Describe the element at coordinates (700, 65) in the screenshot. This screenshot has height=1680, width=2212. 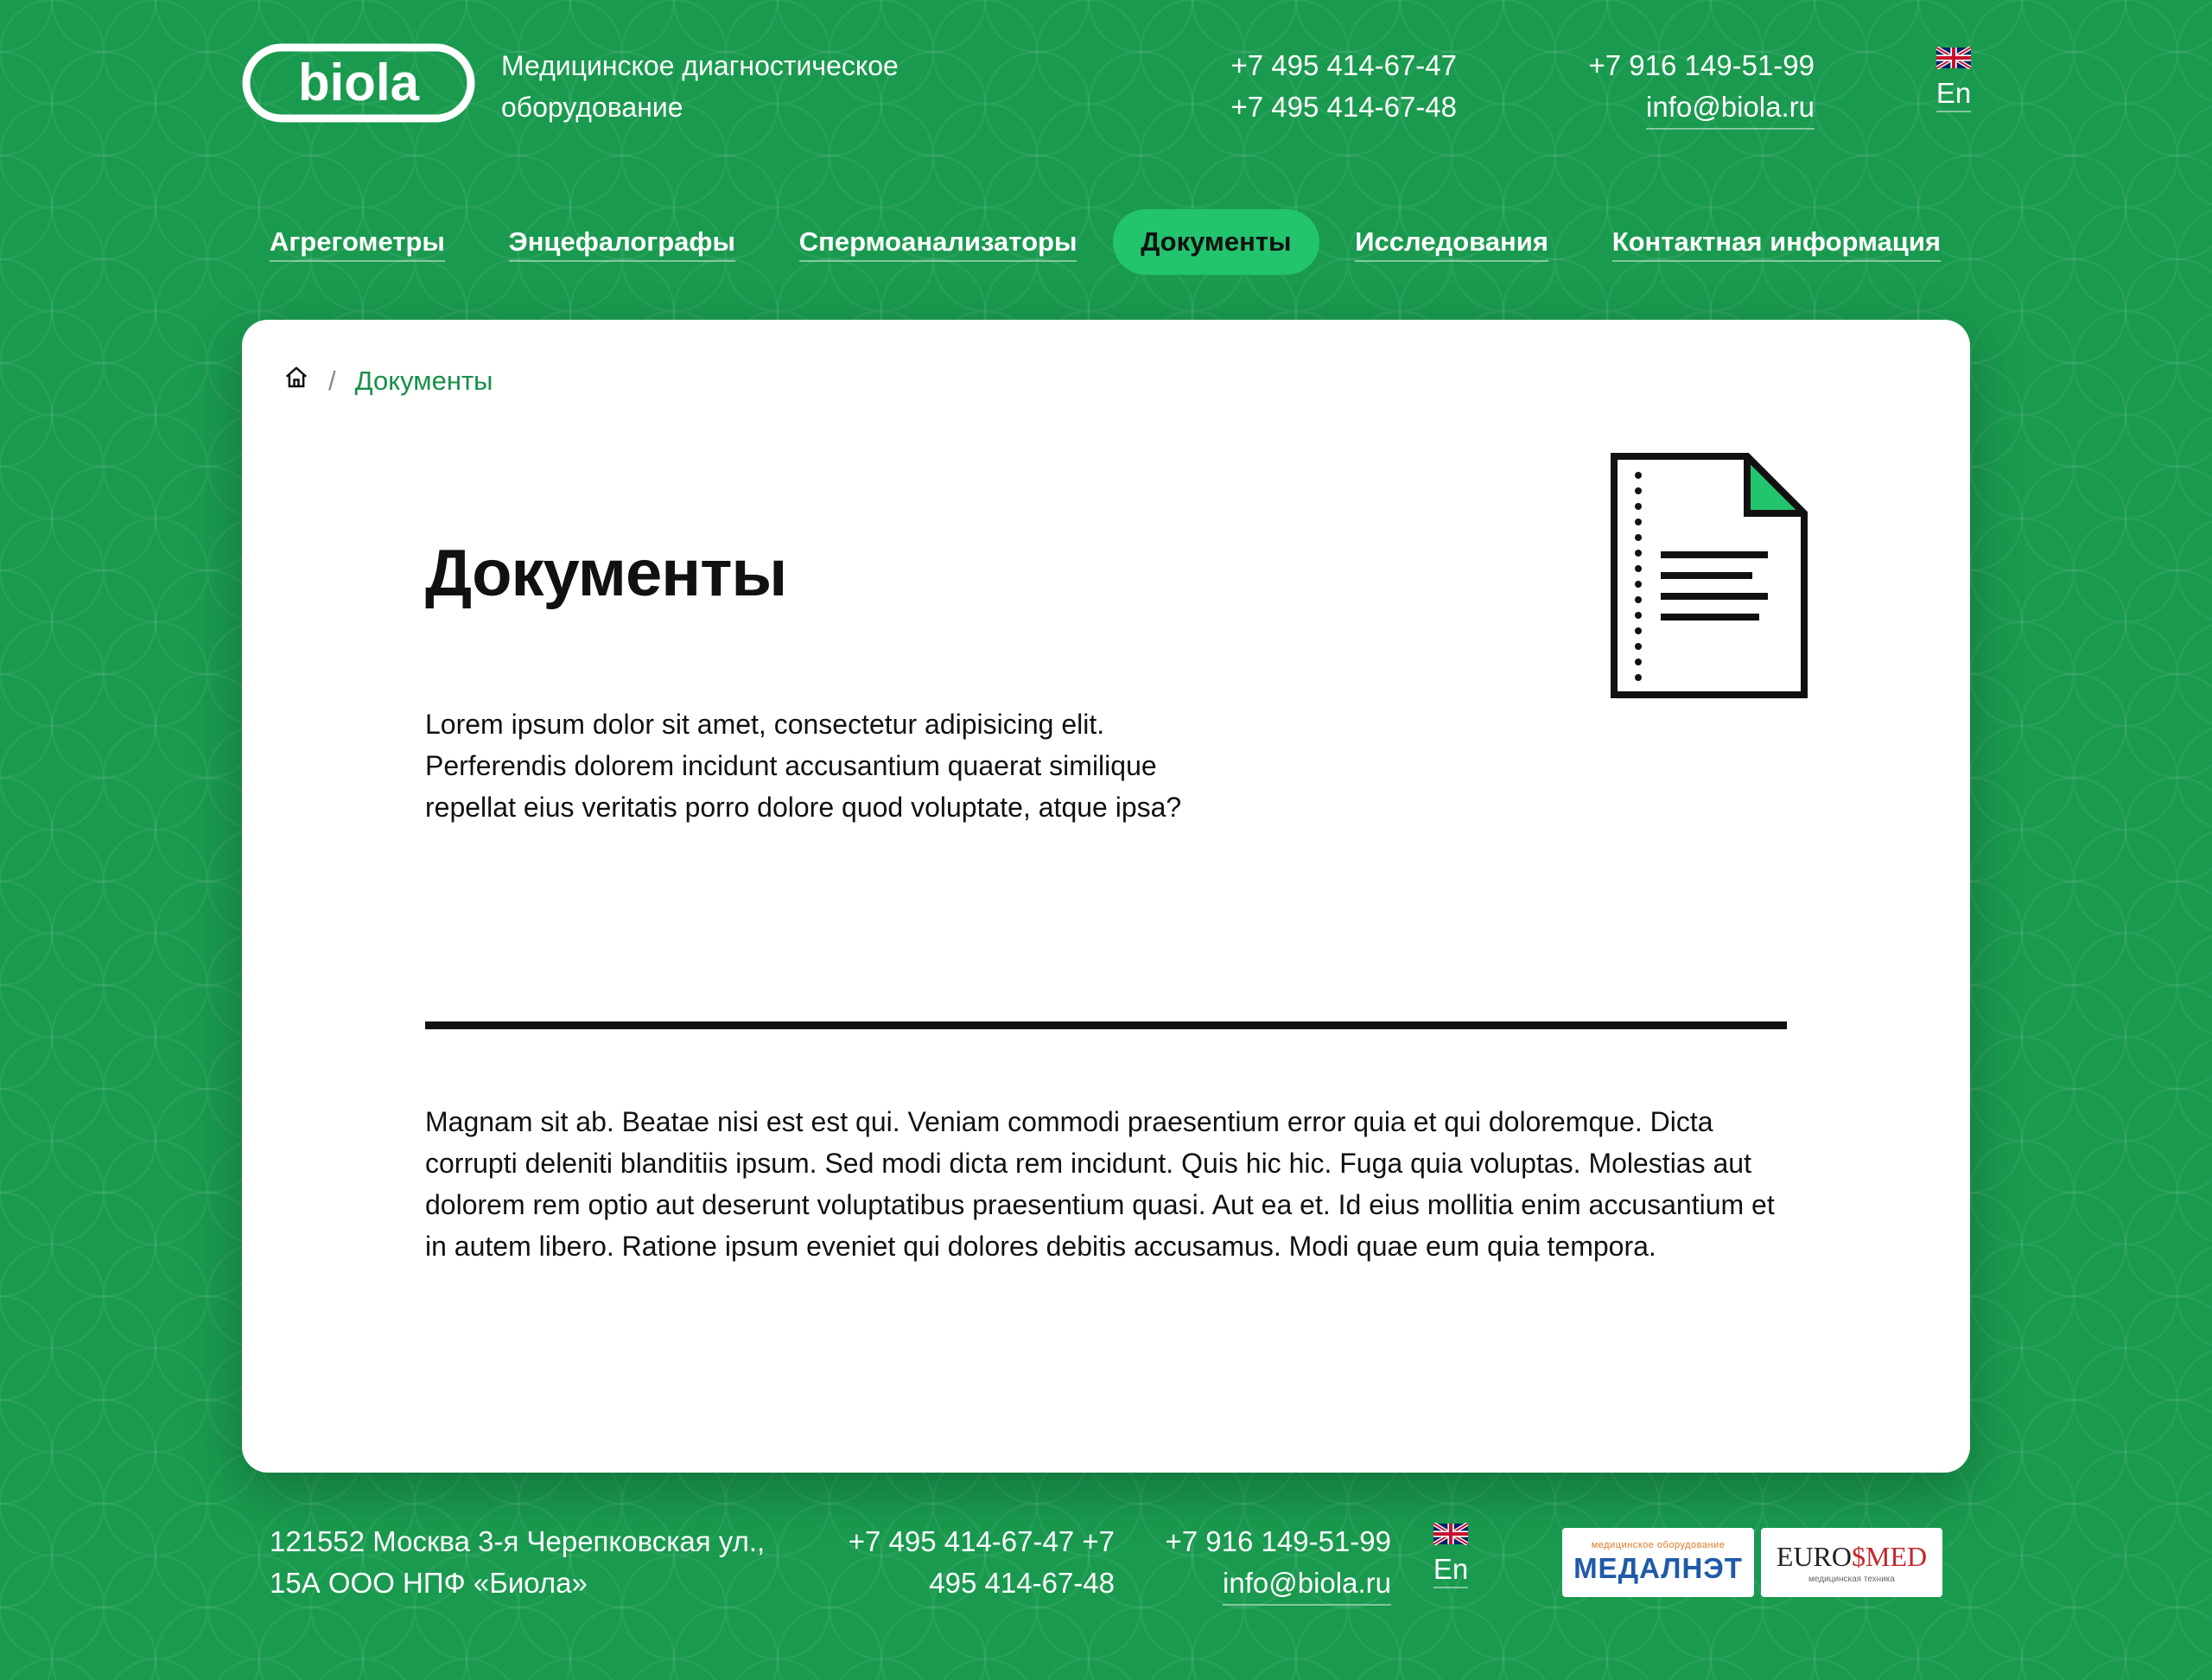
I see `tagline-line1: Медицинское диагностическое` at that location.